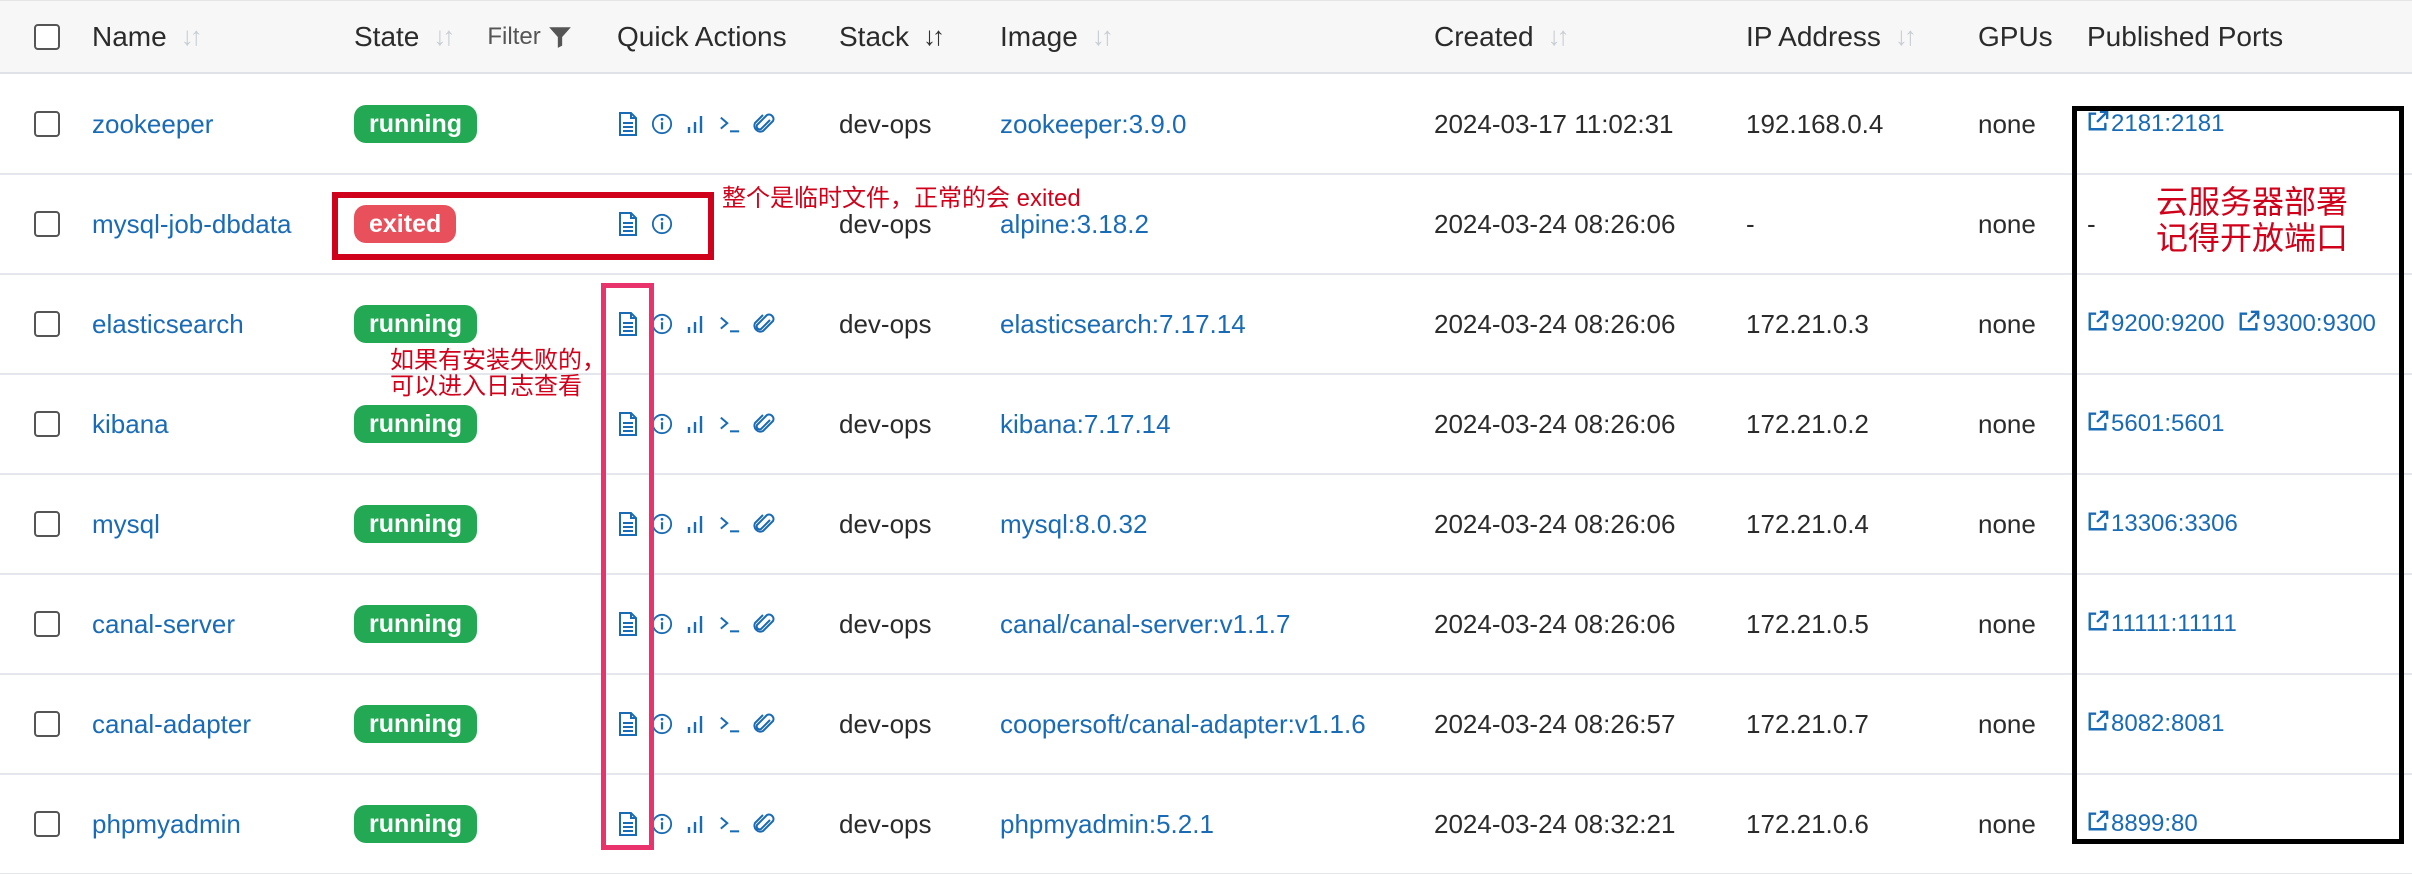 The height and width of the screenshot is (874, 2412). I want to click on image-link: elasticsearch:7.17.14, so click(1123, 324).